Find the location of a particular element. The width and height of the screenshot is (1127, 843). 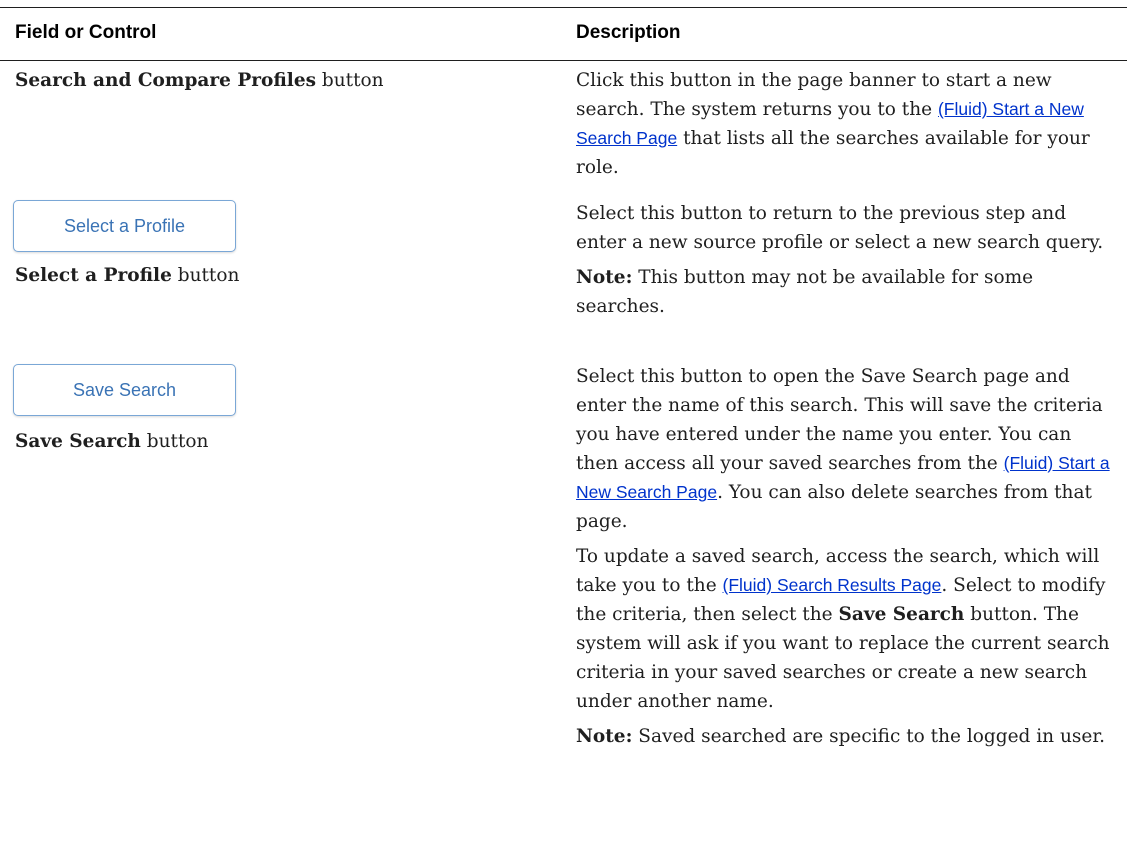

search-results-link: (Fluid) Search Results Page is located at coordinates (832, 585).